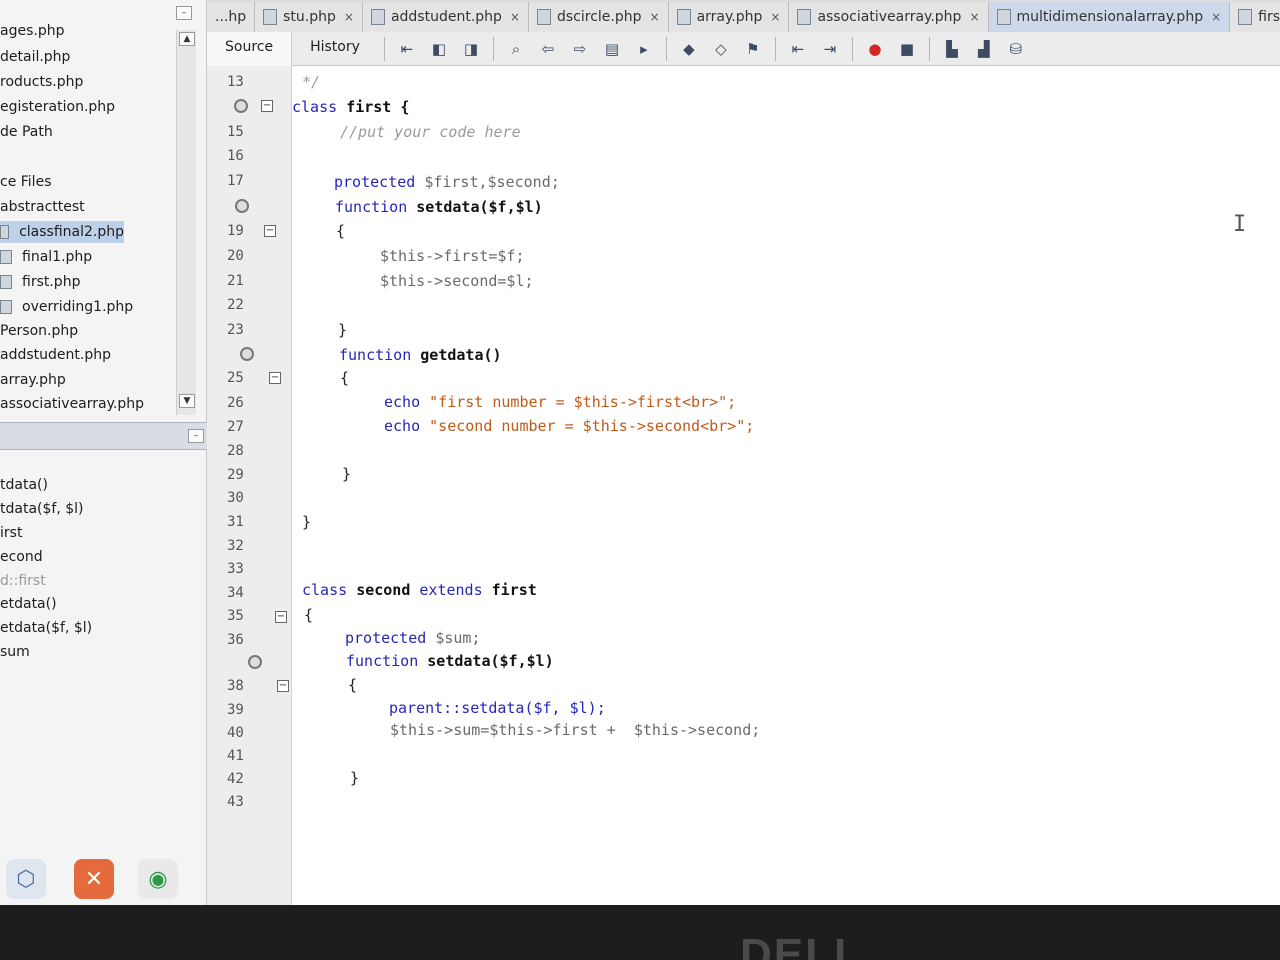 This screenshot has height=960, width=1280. What do you see at coordinates (158, 879) in the screenshot?
I see `chrome-icon: ◉` at bounding box center [158, 879].